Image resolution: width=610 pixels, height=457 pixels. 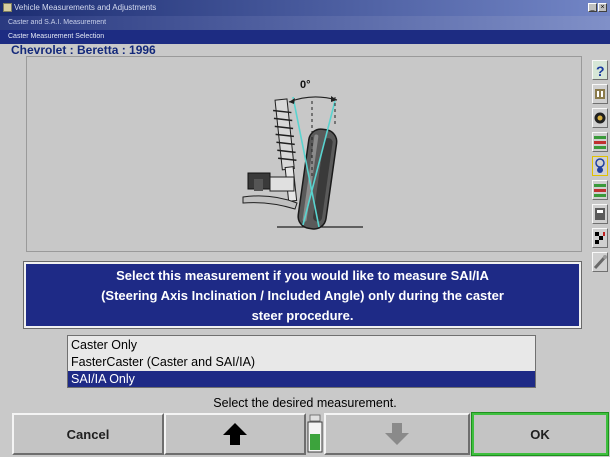 I want to click on option-caster-only: Caster Only, so click(x=301, y=345).